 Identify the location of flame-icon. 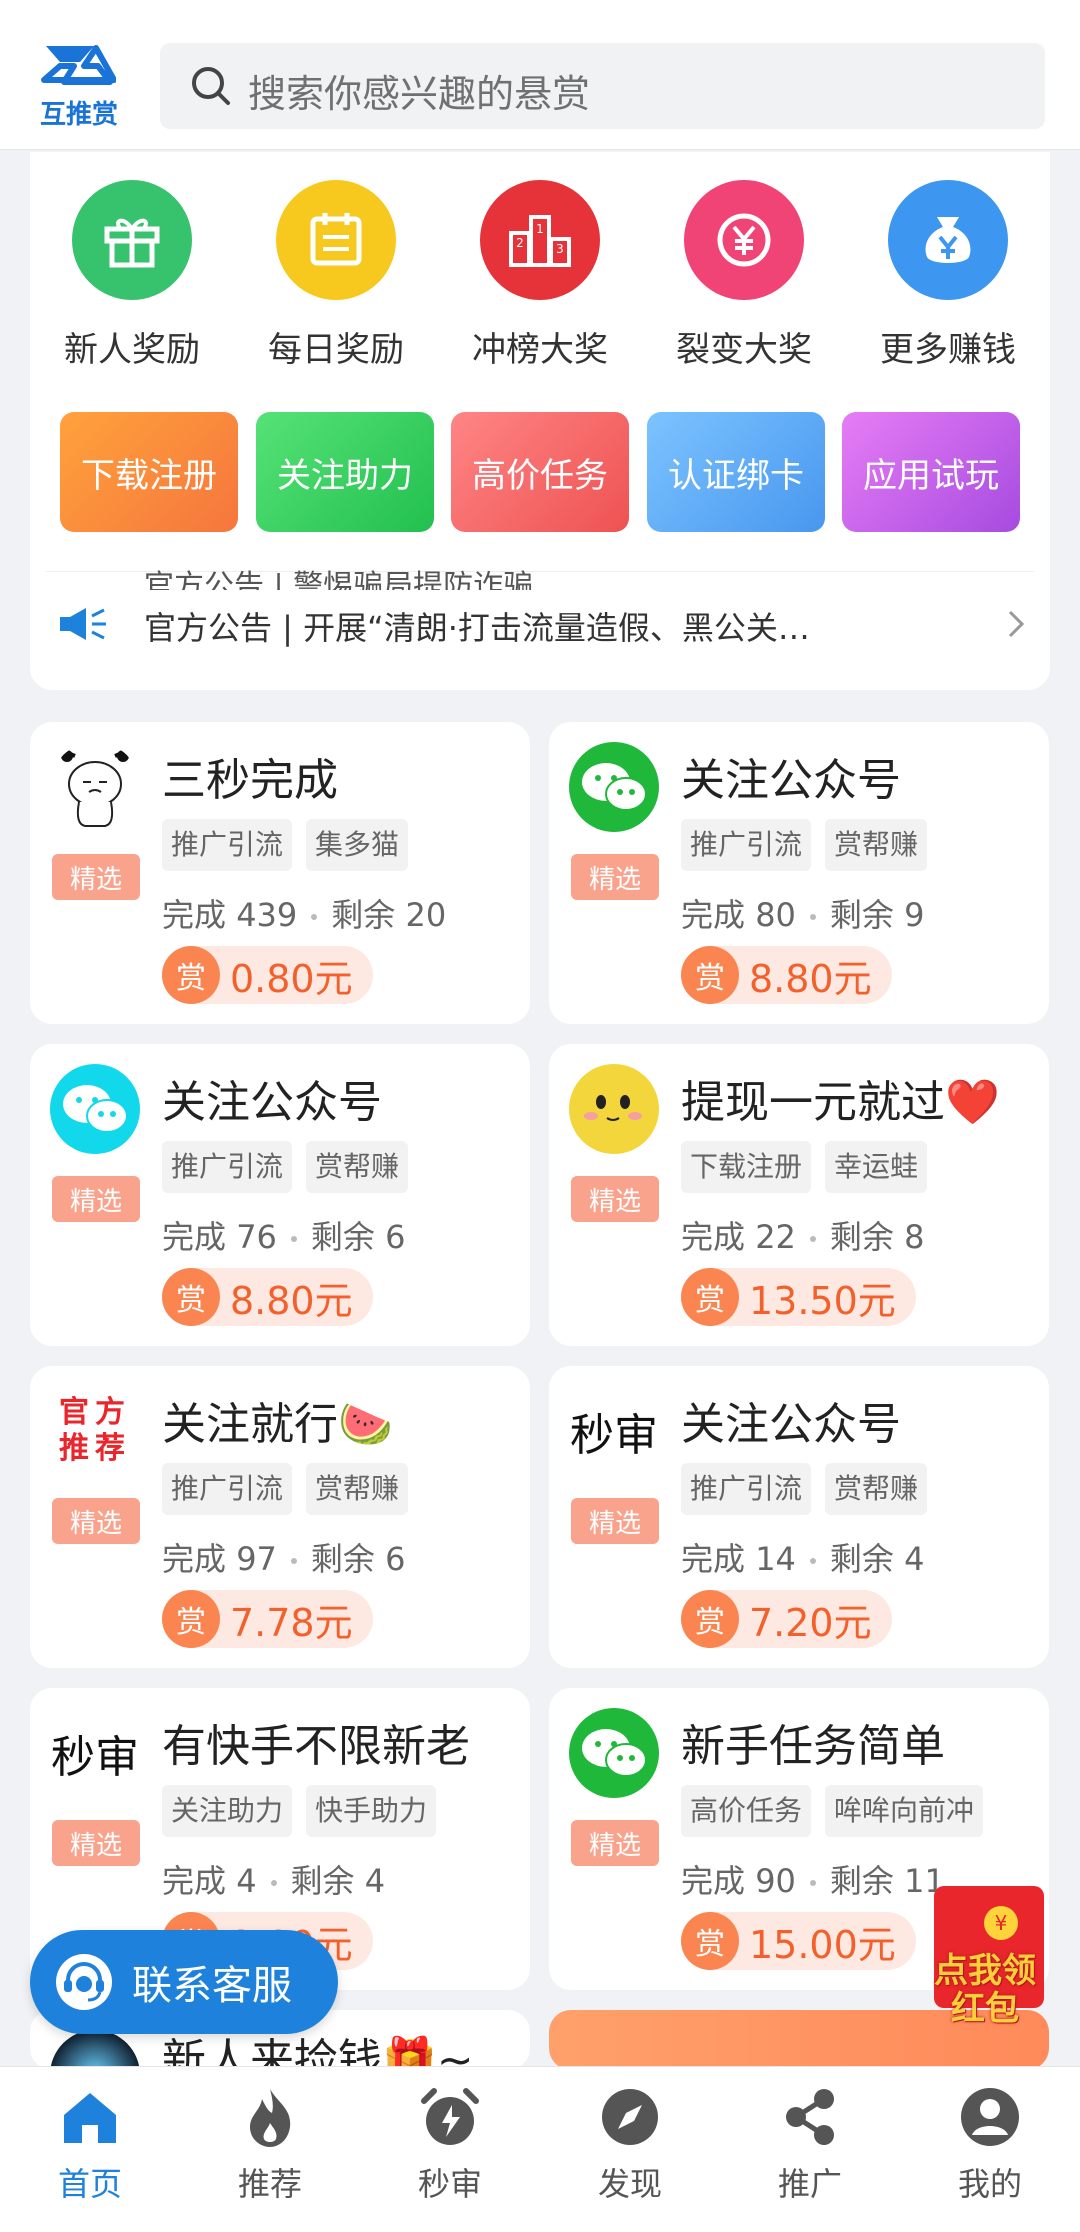
(270, 2118).